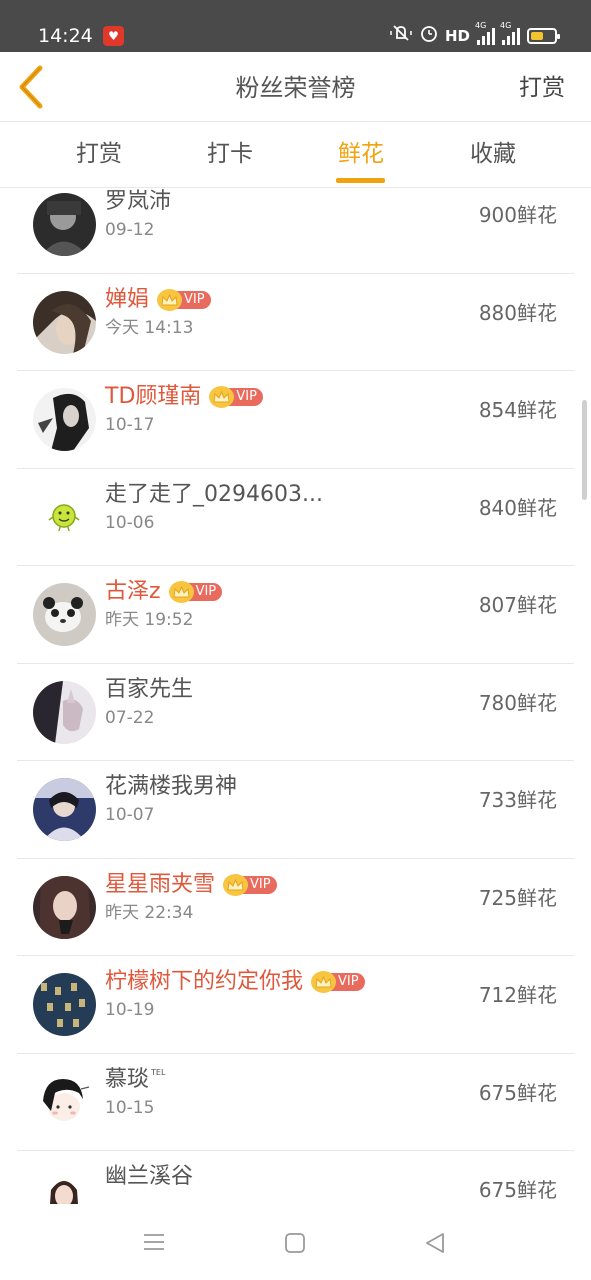 This screenshot has width=591, height=1280. Describe the element at coordinates (517, 605) in the screenshot. I see `flower-count: 807鲜花` at that location.